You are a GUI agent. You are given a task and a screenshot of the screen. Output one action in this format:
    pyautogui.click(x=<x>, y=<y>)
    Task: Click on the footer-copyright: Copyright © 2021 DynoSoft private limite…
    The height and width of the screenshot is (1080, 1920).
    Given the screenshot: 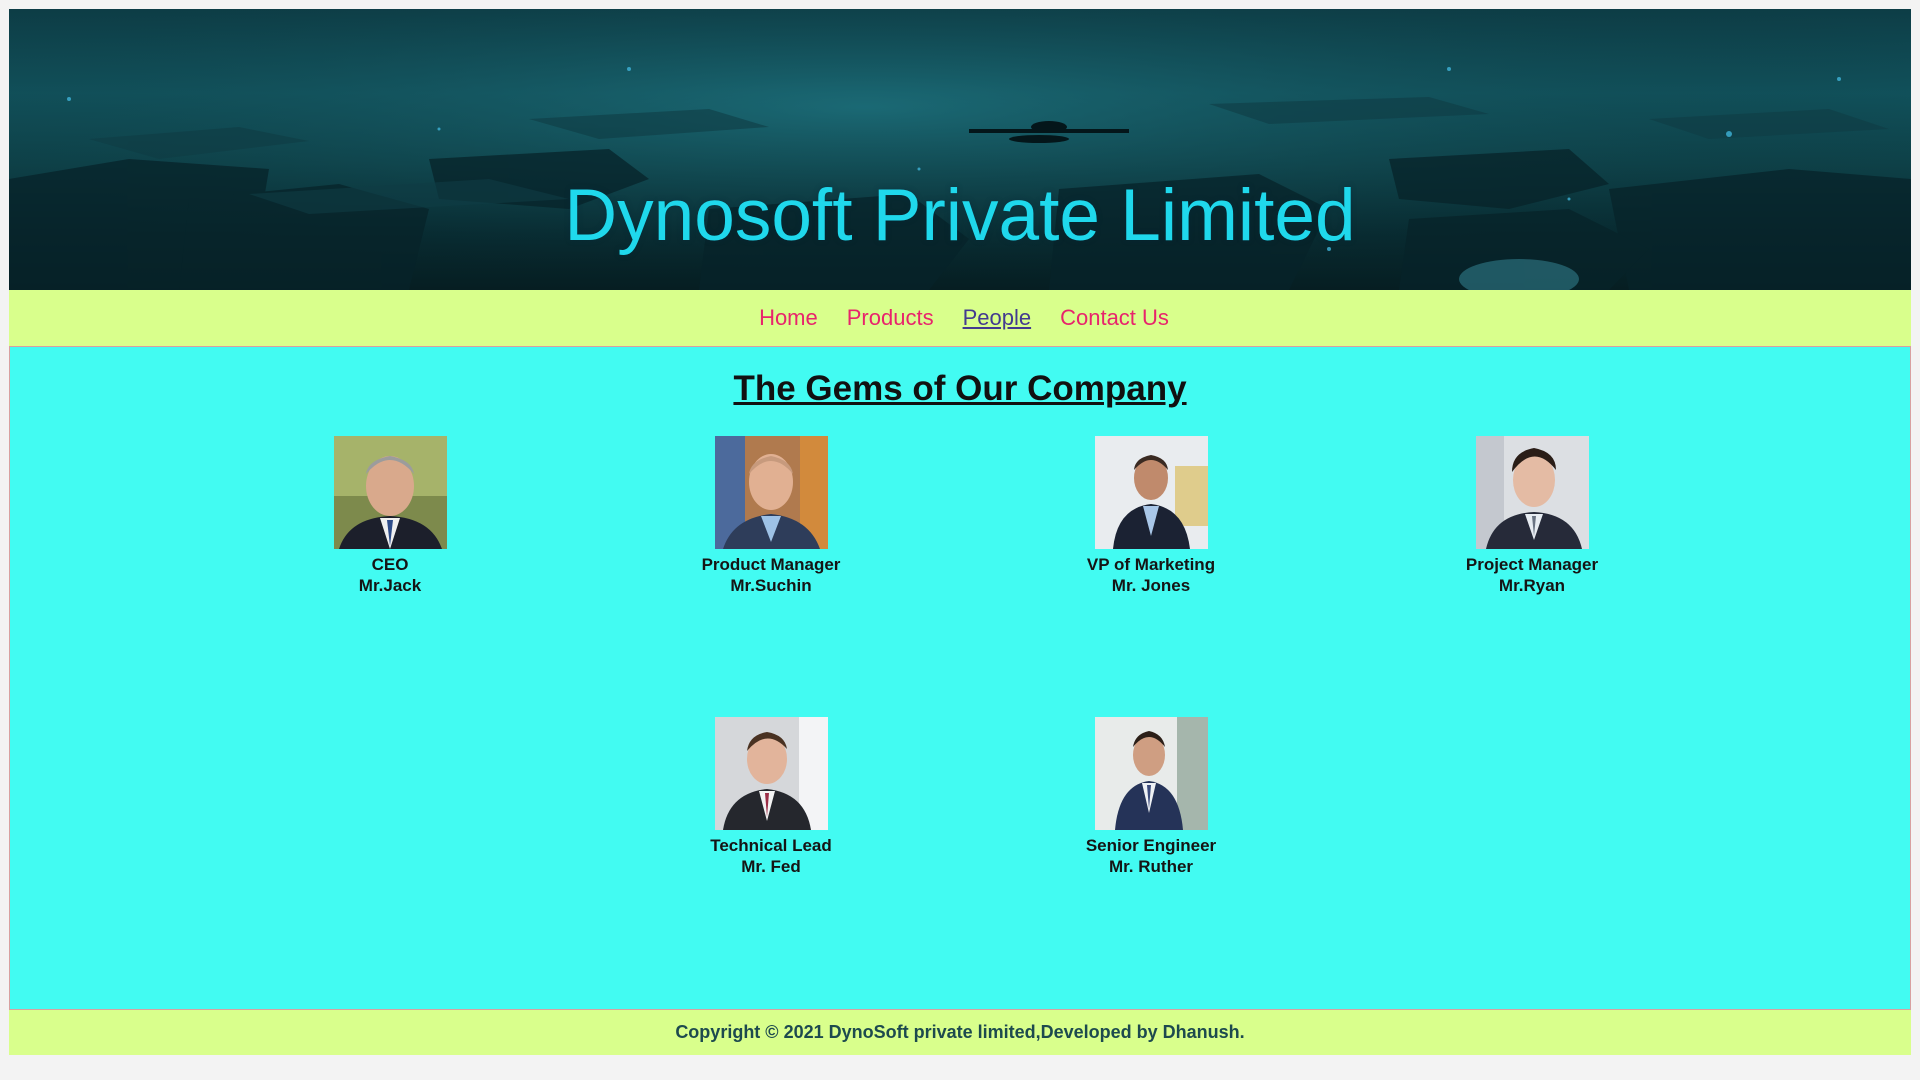 What is the action you would take?
    pyautogui.click(x=960, y=1032)
    